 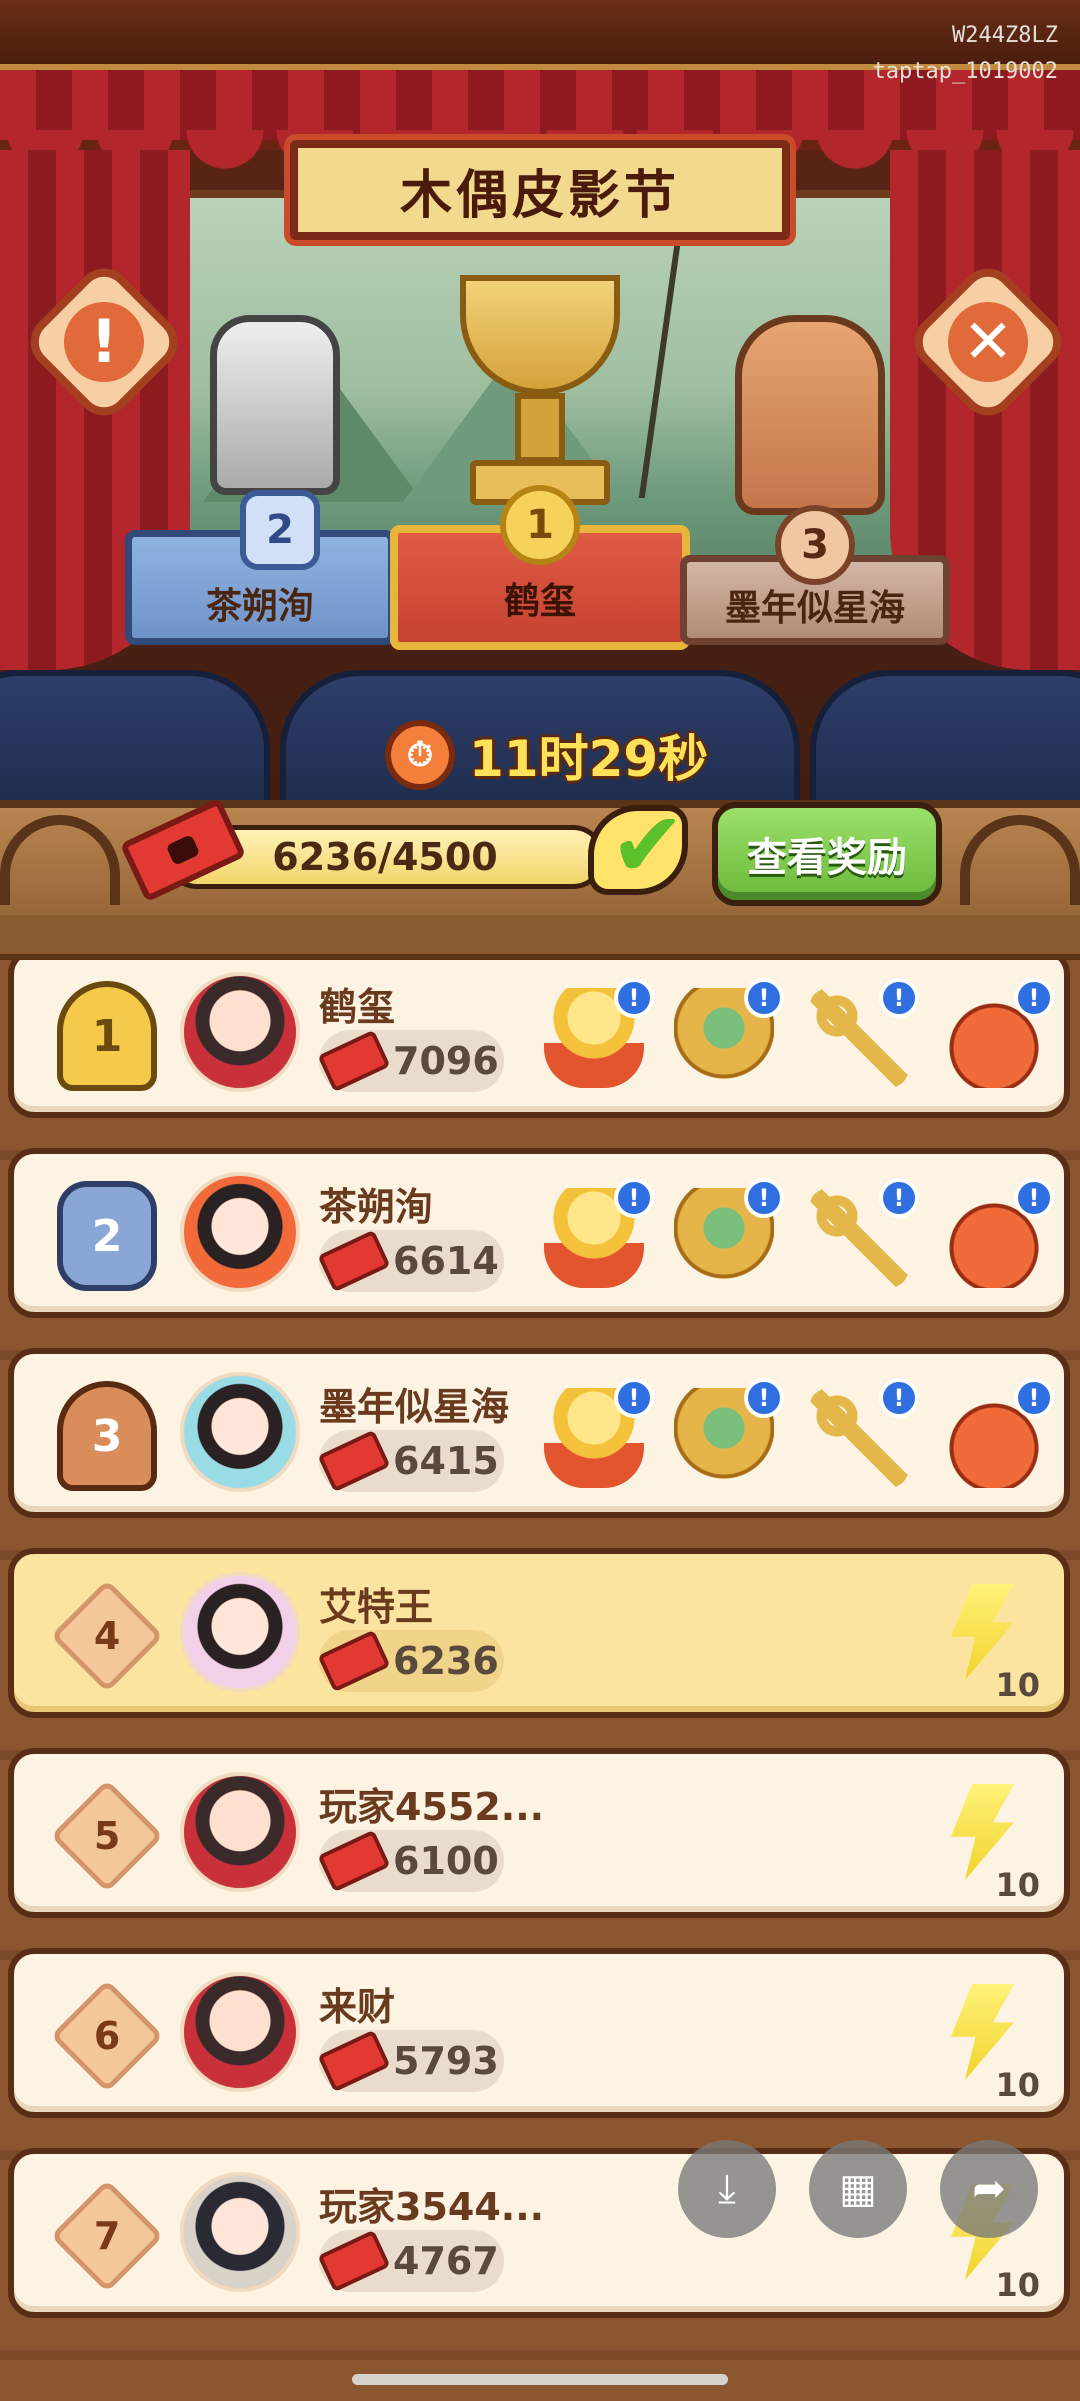 What do you see at coordinates (988, 342) in the screenshot?
I see `close-icon: ✕` at bounding box center [988, 342].